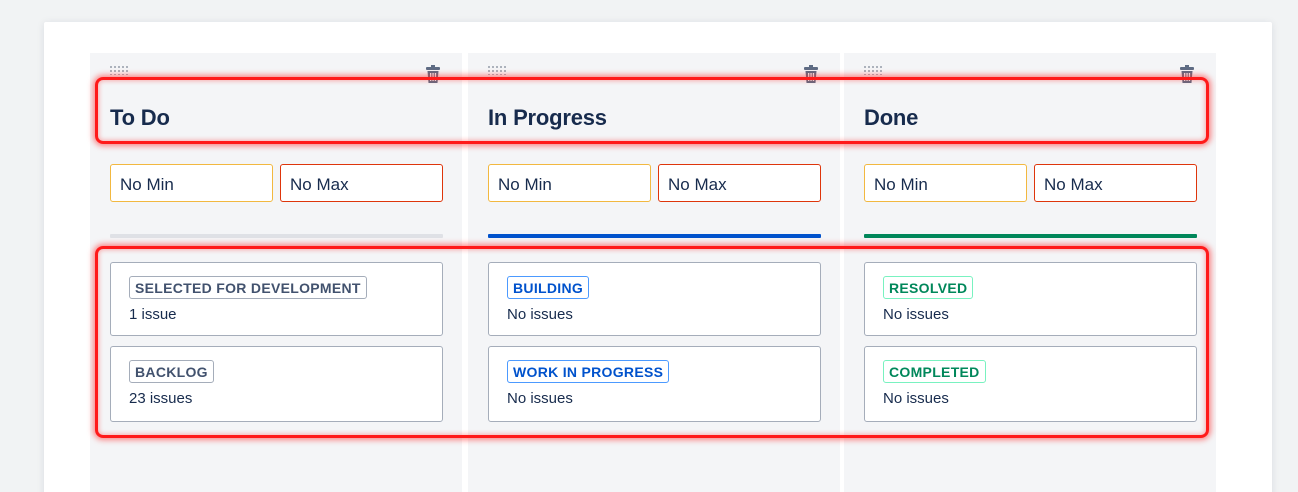  What do you see at coordinates (171, 371) in the screenshot?
I see `status-lozenge: BACKLOG` at bounding box center [171, 371].